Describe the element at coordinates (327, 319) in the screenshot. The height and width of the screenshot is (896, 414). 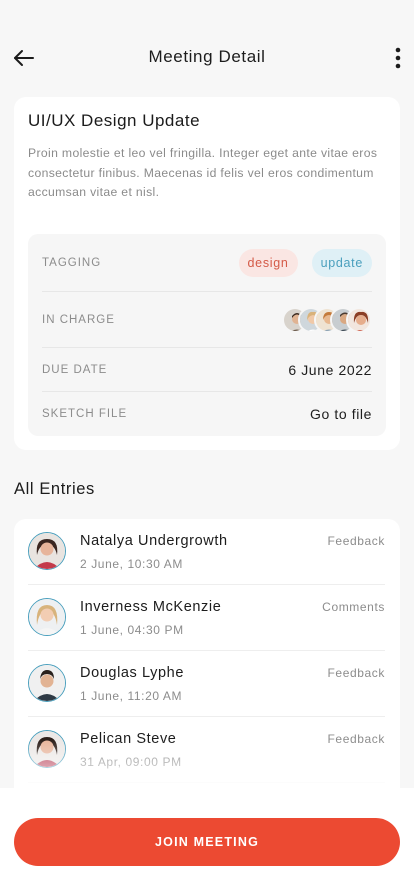
I see `in-charge-avatars` at that location.